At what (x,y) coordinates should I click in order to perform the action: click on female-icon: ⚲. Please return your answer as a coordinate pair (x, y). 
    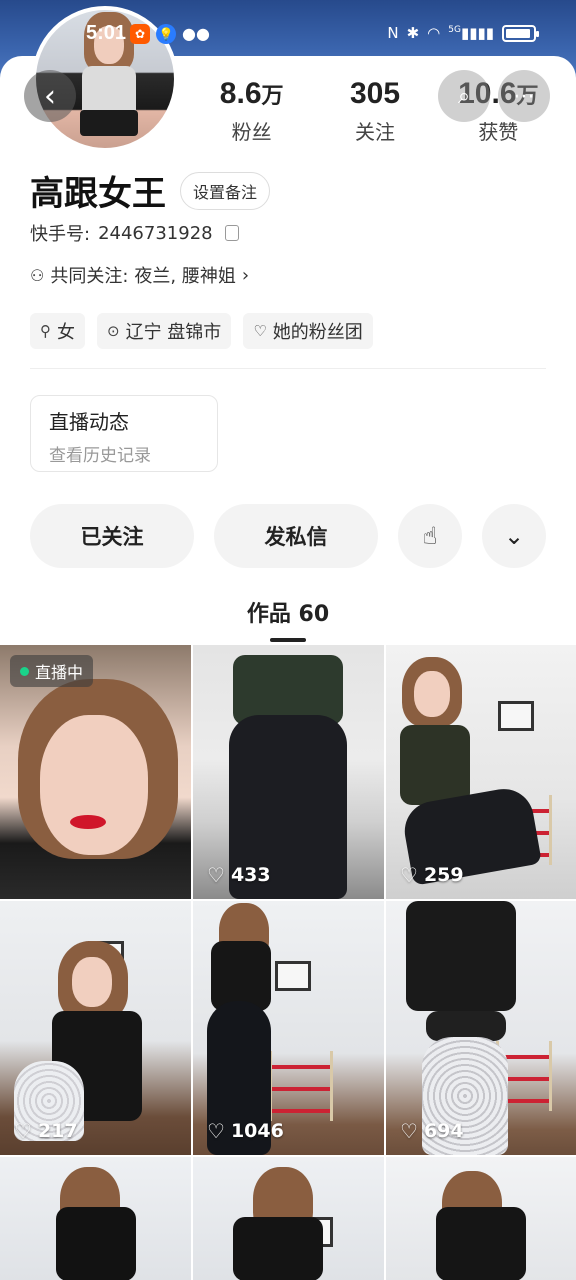
    Looking at the image, I should click on (45, 331).